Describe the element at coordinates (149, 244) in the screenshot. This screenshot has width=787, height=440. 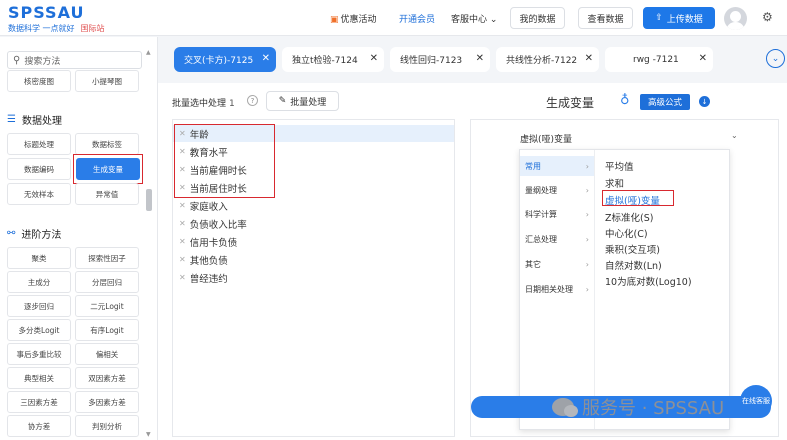
I see `sidebar-scrollbar: ▲ ▼` at that location.